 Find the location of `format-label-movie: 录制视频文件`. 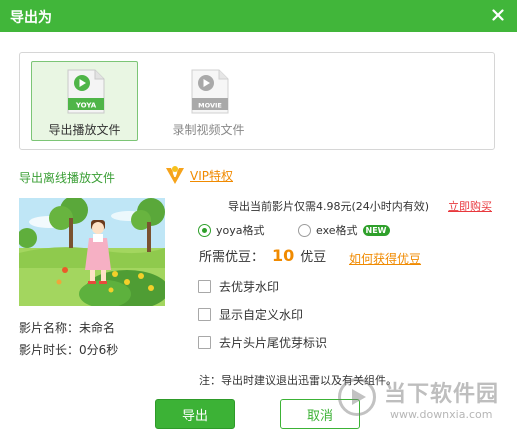

format-label-movie: 录制视频文件 is located at coordinates (208, 130).